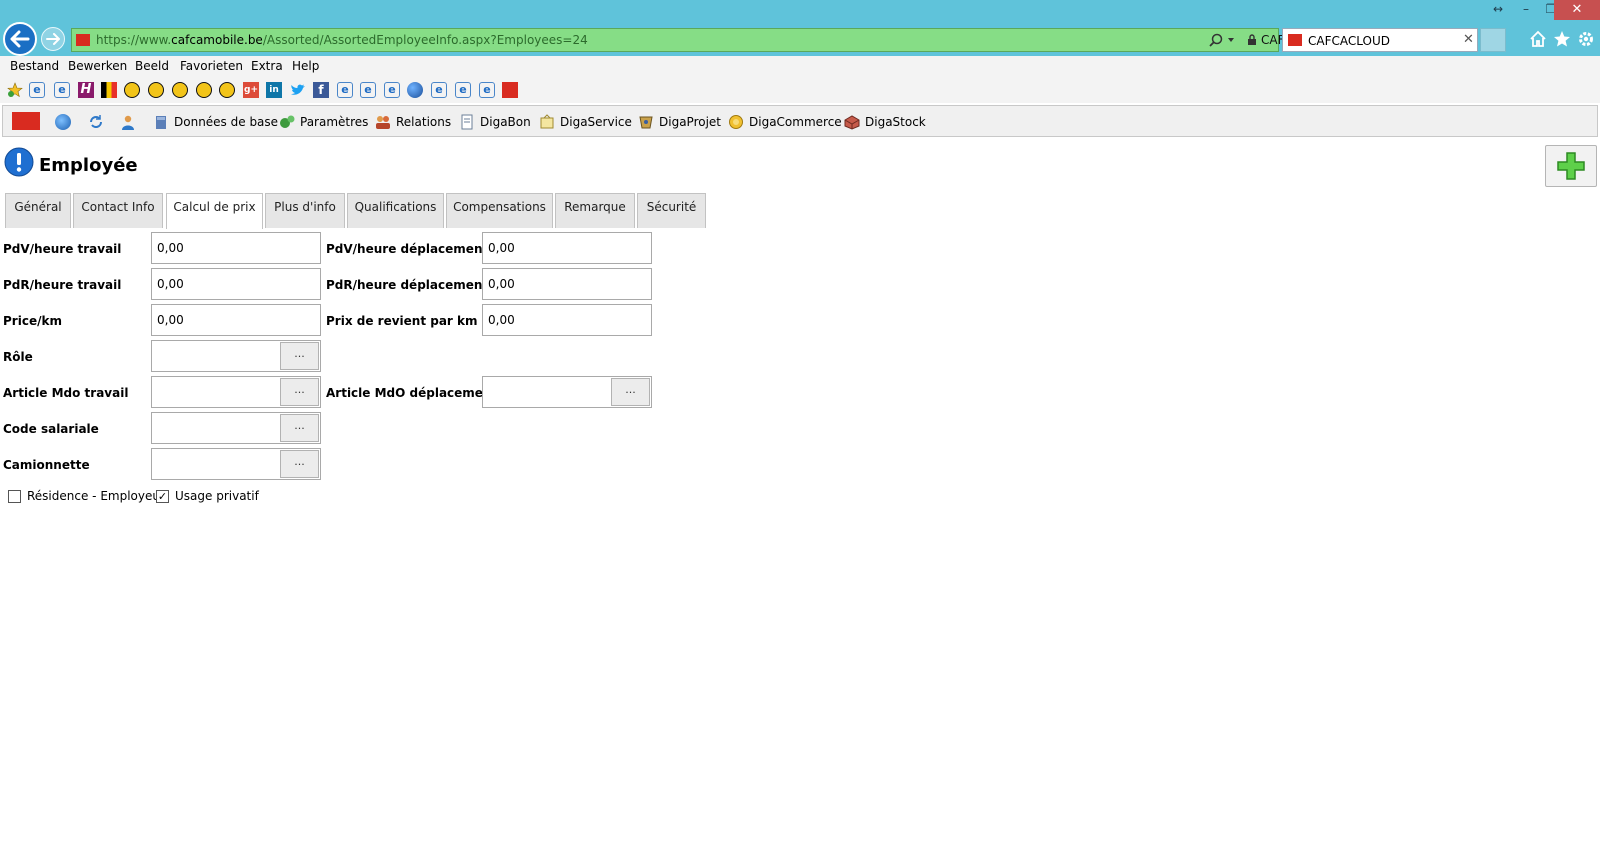  Describe the element at coordinates (236, 284) in the screenshot. I see `pdr-heure-travail-input` at that location.